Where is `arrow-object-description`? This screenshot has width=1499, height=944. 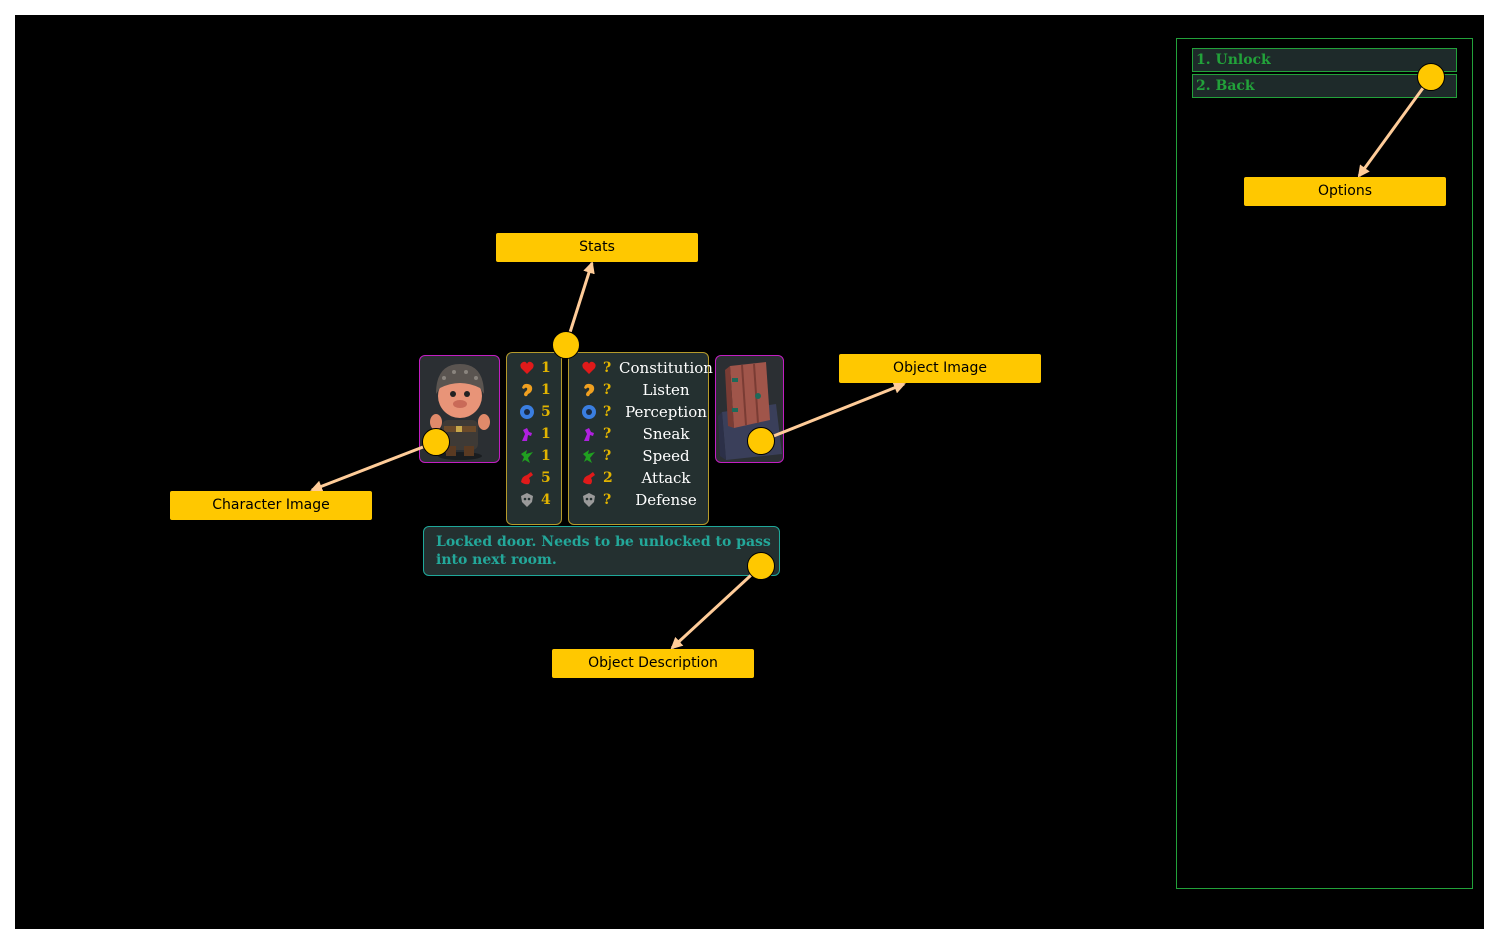 arrow-object-description is located at coordinates (716, 607).